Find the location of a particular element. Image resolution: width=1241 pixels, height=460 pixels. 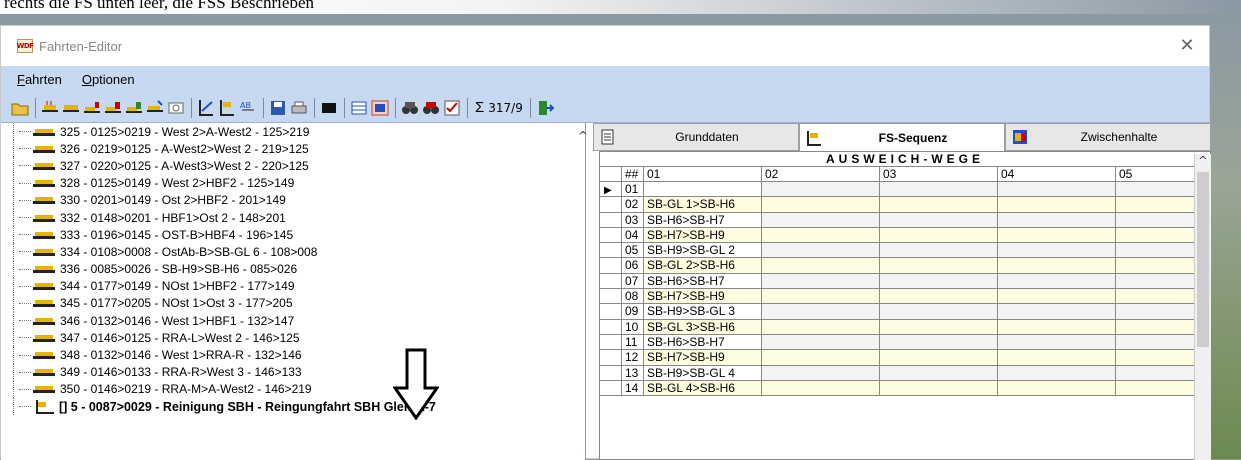

cell-col-01: SB-H11>SB-GL 1 is located at coordinates (703, 189).